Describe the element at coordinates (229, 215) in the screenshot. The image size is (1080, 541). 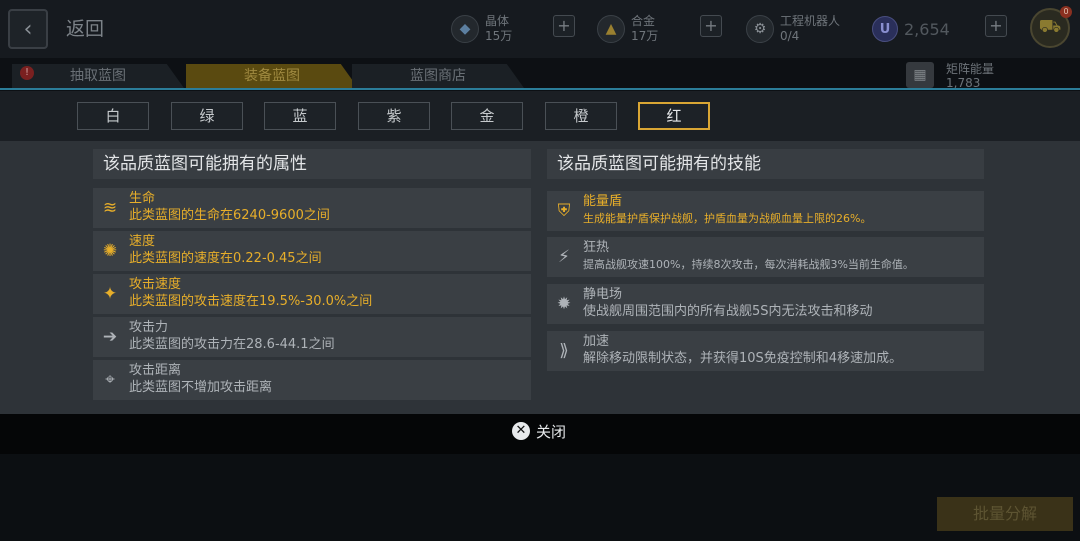
I see `attribute-desc: 此类蓝图的生命在6240-9600之间` at that location.